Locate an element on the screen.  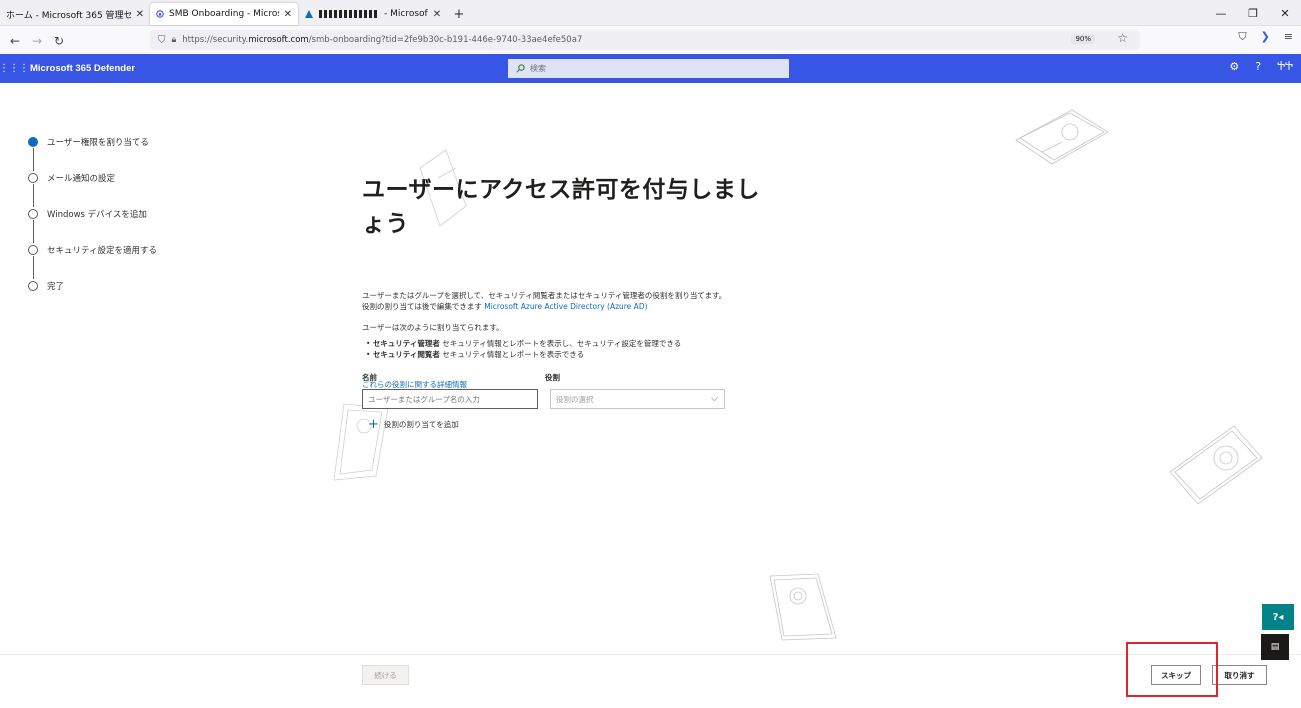
header-tools: ⚙ ? ႵႵ is located at coordinates (1261, 66).